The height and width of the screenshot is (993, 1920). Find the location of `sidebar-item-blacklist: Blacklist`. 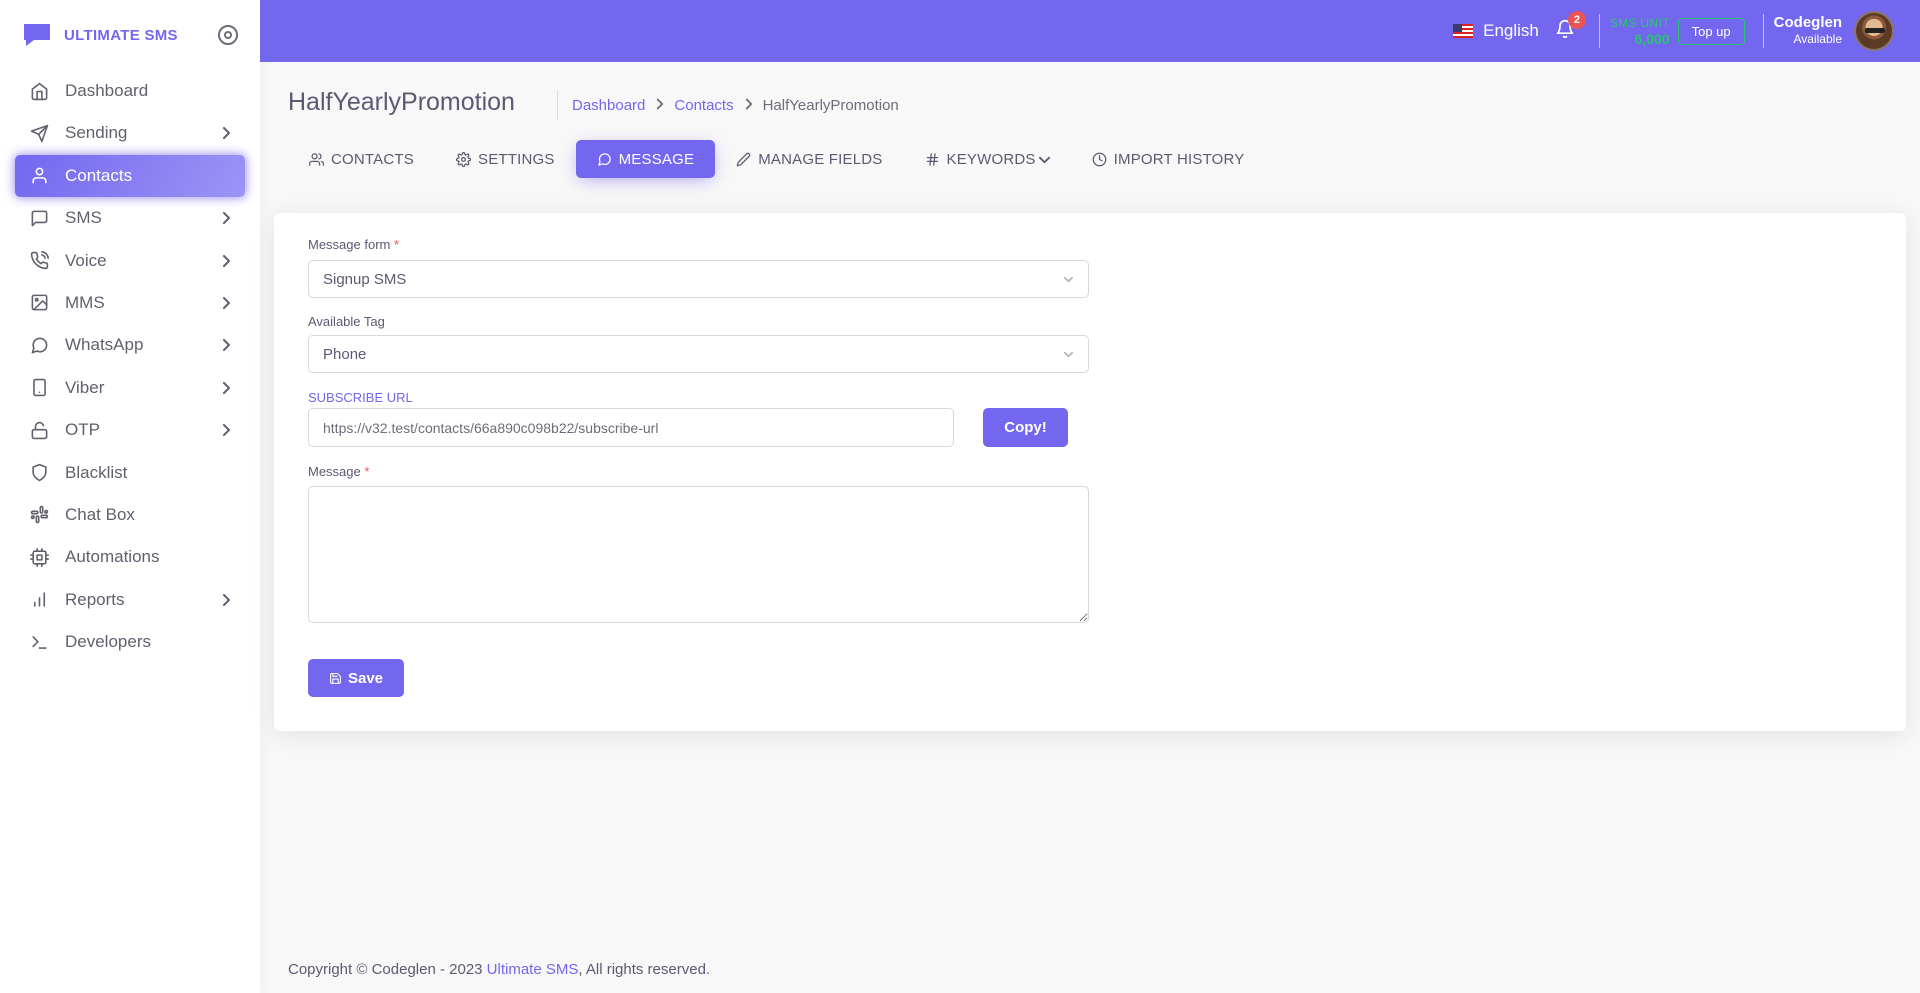

sidebar-item-blacklist: Blacklist is located at coordinates (130, 473).